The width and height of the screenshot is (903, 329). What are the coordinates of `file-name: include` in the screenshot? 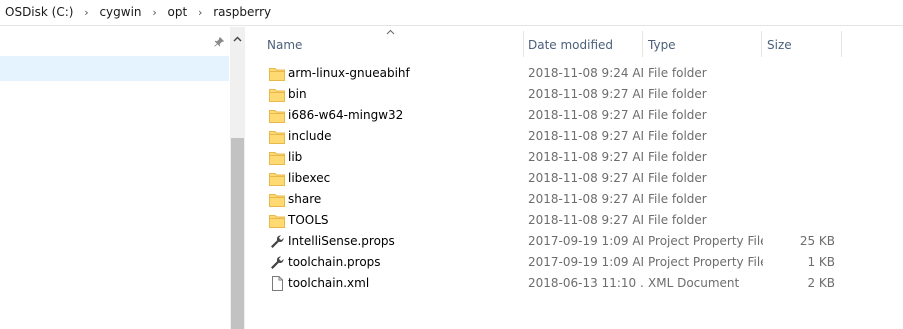 It's located at (310, 136).